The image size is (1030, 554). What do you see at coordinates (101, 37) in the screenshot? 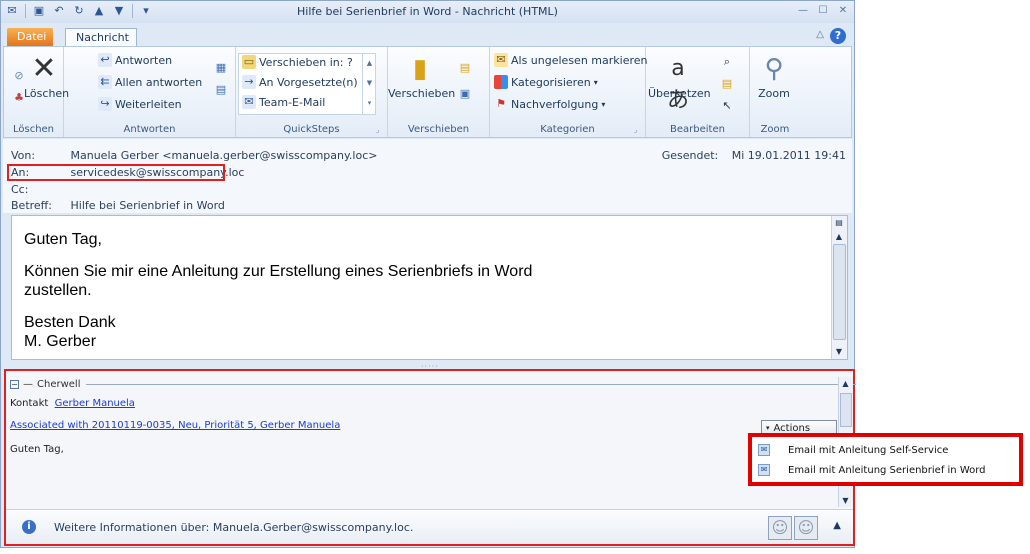
I see `tab-message: Nachricht` at bounding box center [101, 37].